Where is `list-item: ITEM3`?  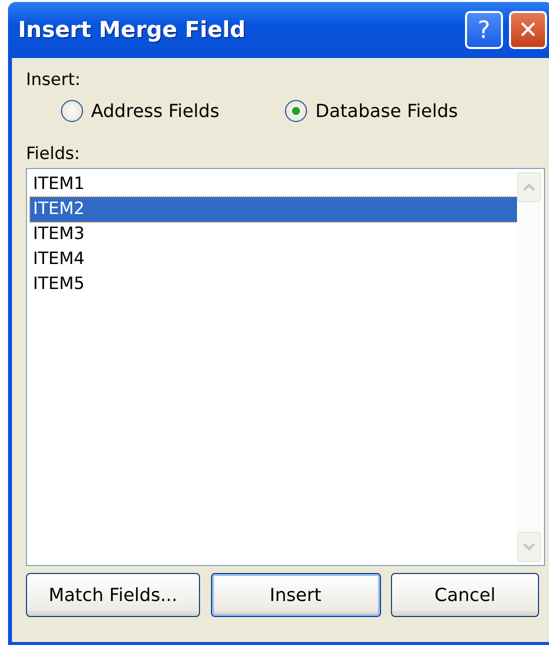 list-item: ITEM3 is located at coordinates (273, 234).